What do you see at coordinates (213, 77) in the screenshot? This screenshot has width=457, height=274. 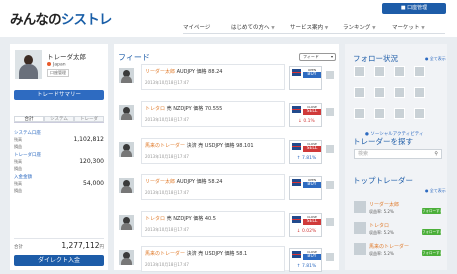 I see `post-bubble: リーダー太郎 AUDJPY 価格 88.24 2013年10月18日17:47` at bounding box center [213, 77].